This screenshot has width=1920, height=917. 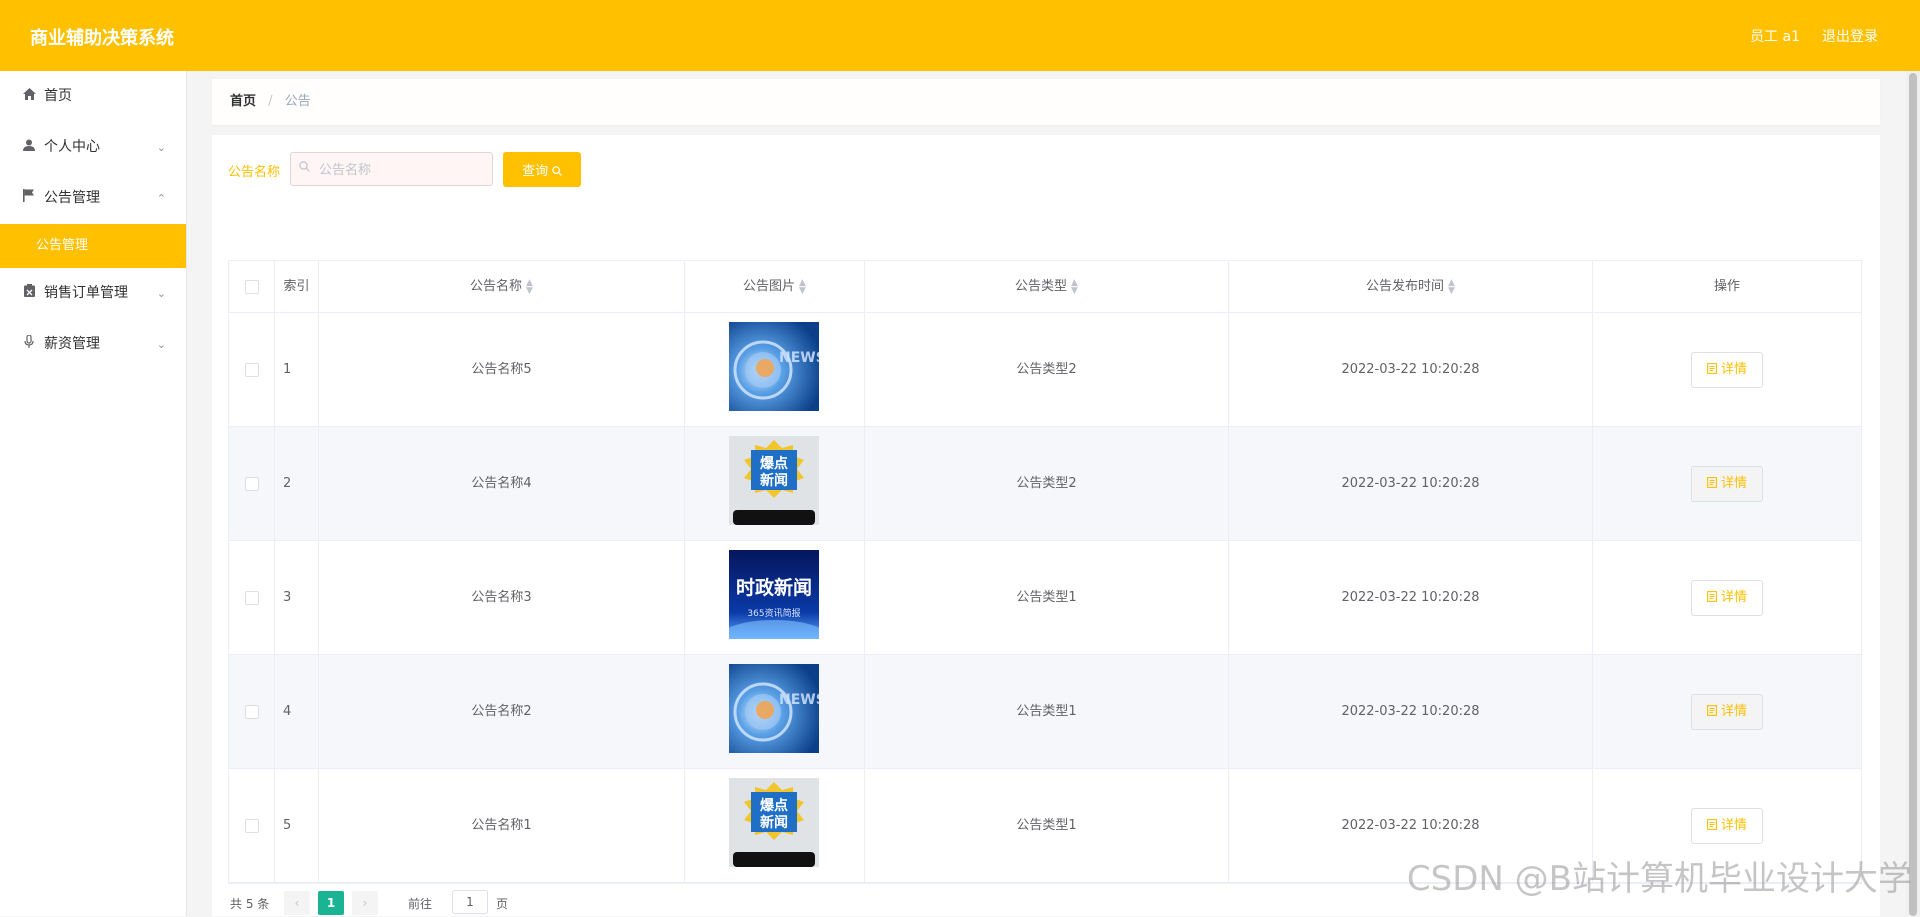 I want to click on next-page-button: ›, so click(x=365, y=903).